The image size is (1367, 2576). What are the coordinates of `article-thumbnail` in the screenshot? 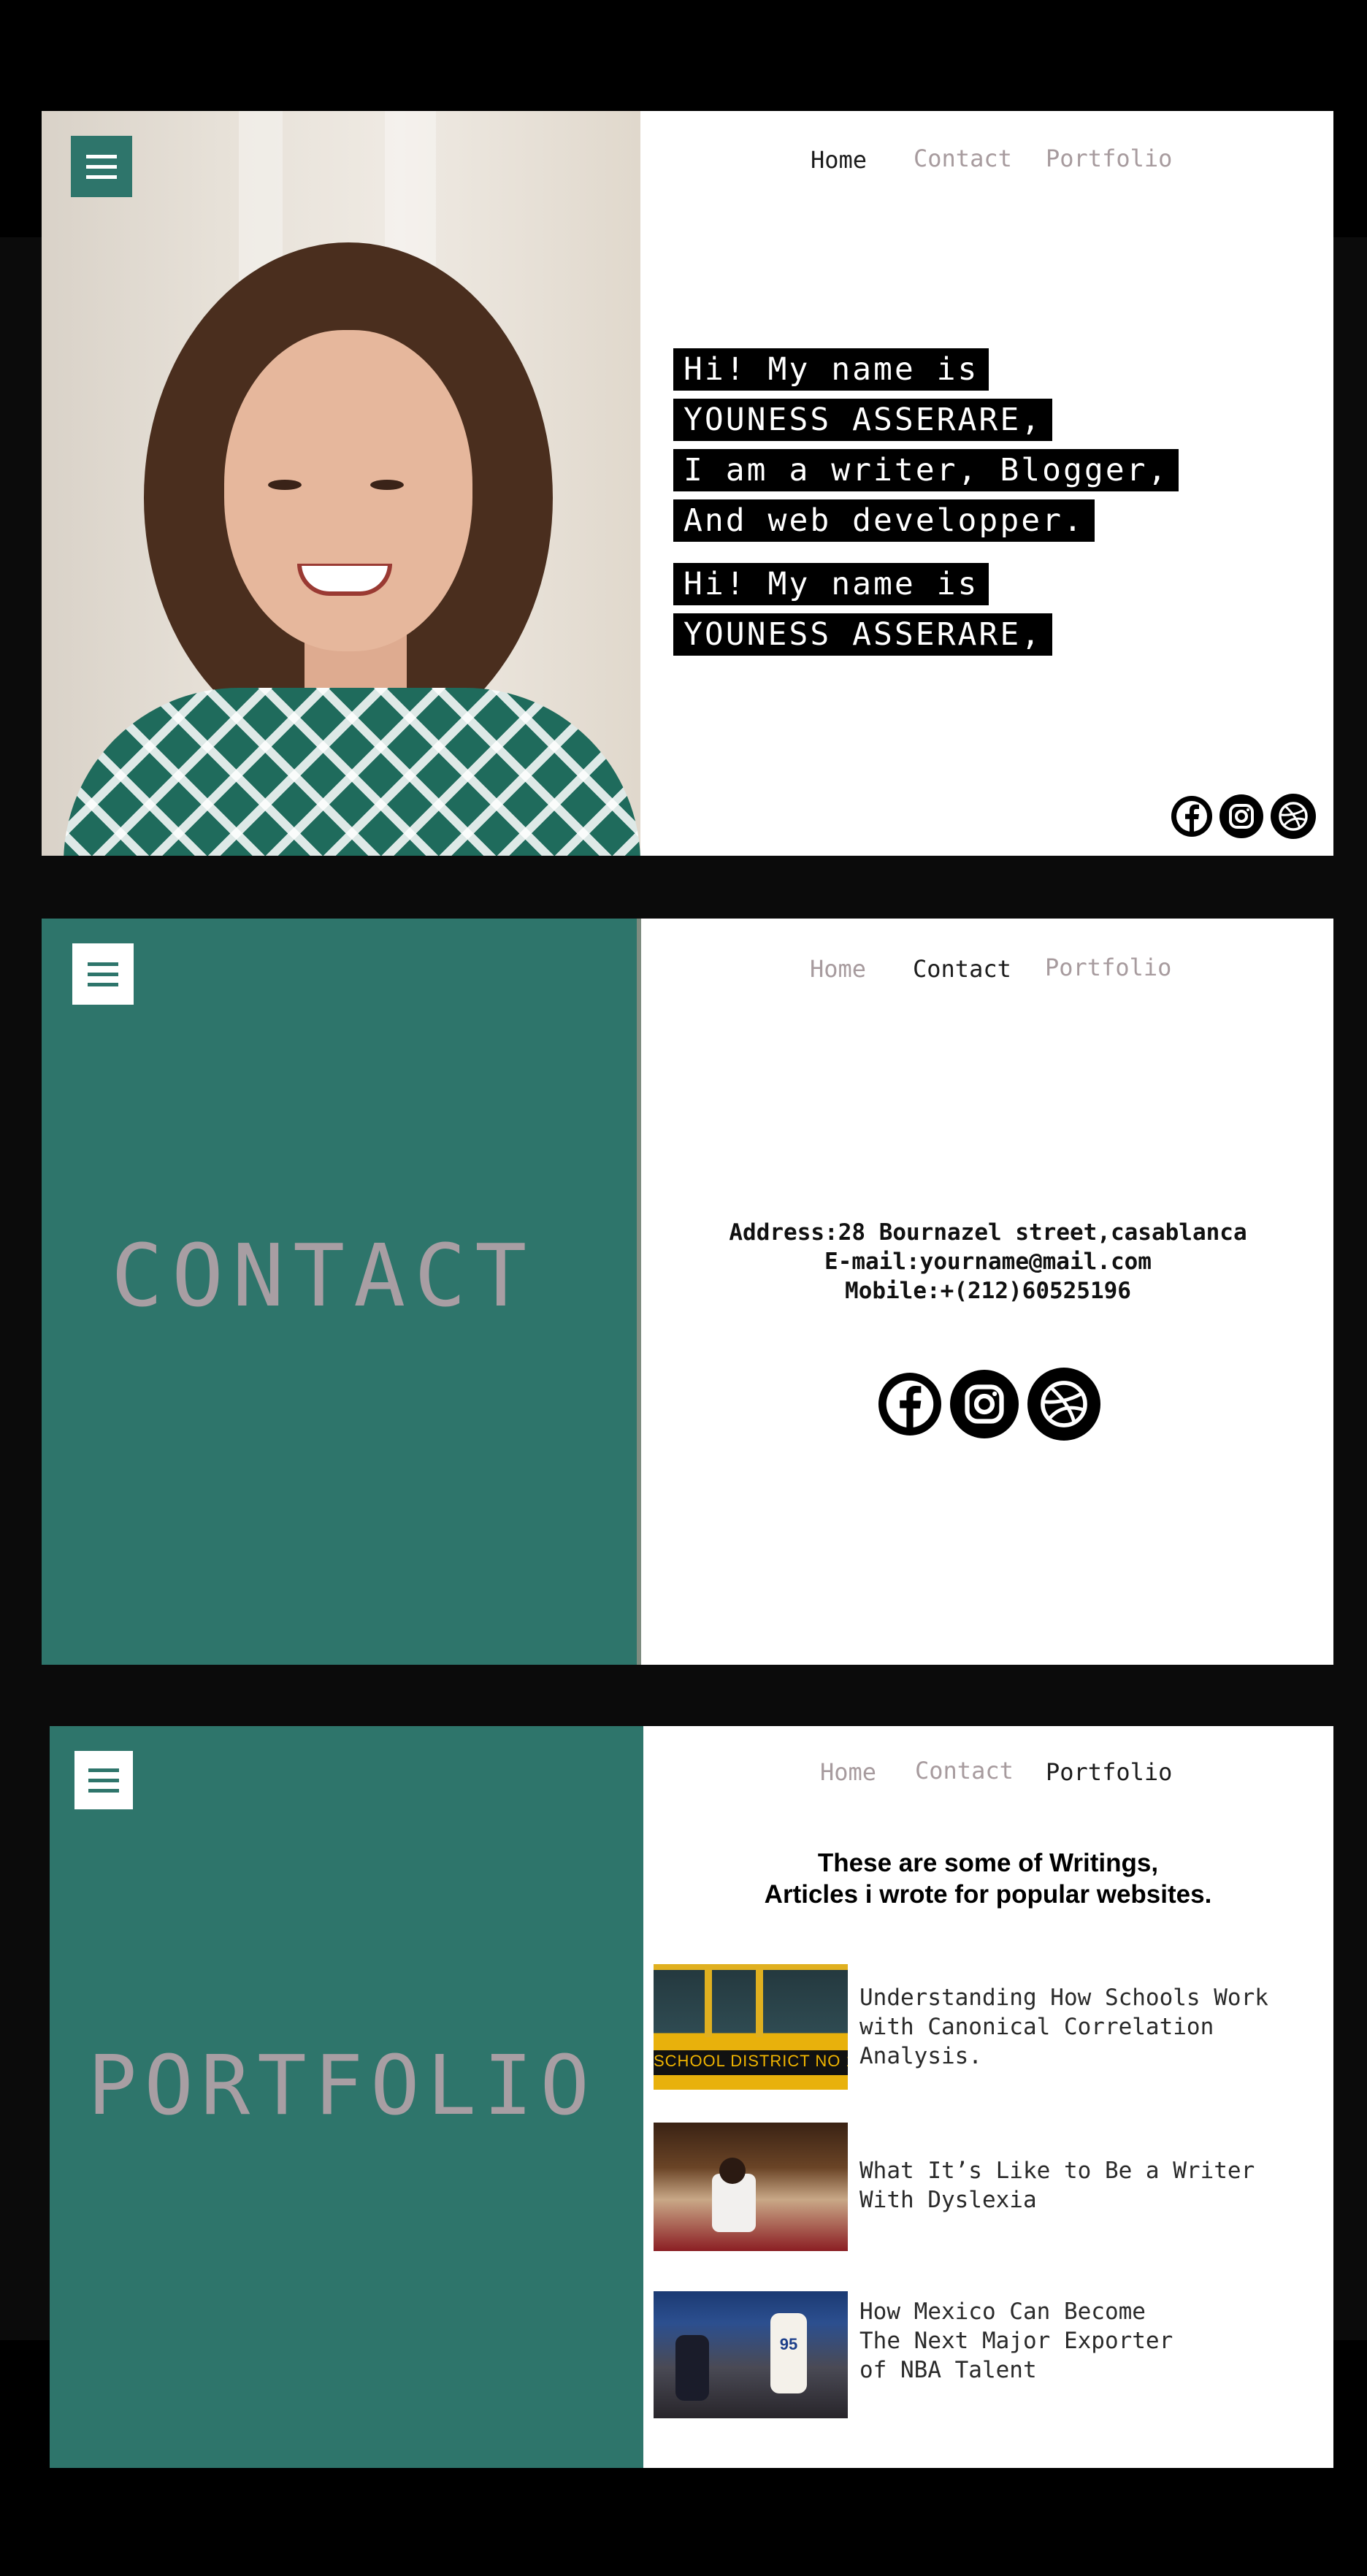 It's located at (751, 2187).